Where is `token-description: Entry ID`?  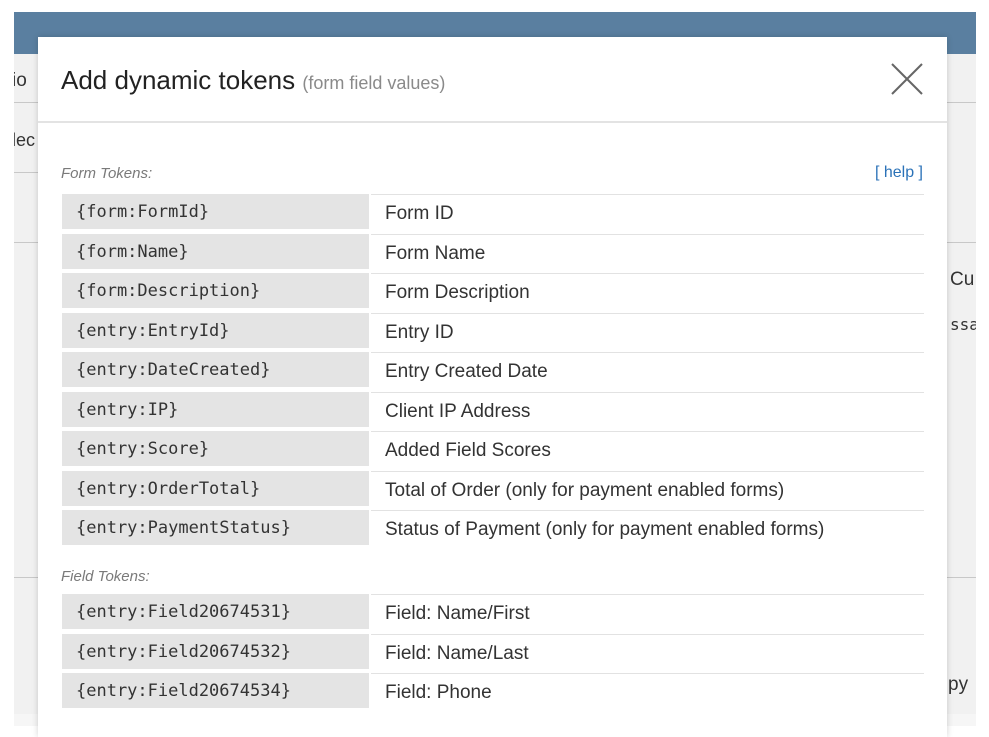 token-description: Entry ID is located at coordinates (647, 332).